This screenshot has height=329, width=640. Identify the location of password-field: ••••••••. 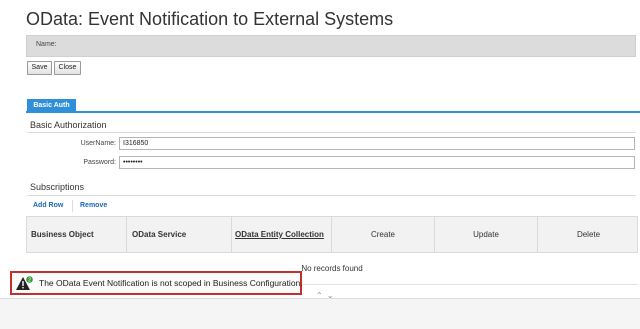
(377, 162).